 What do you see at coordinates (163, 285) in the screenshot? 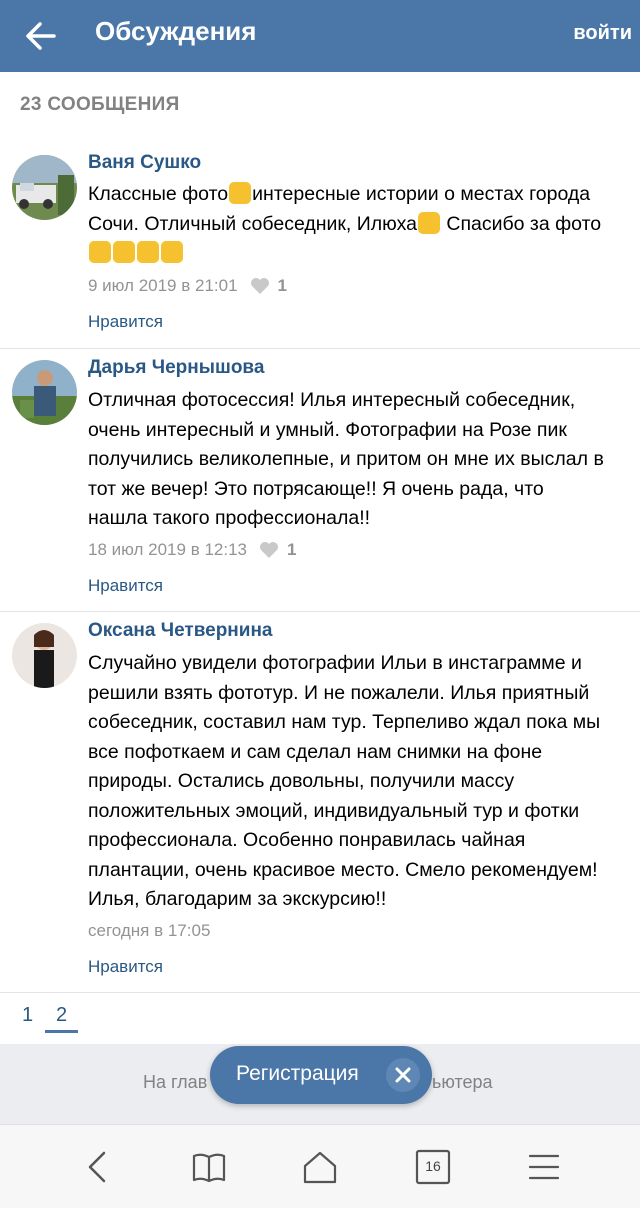
I see `post-date: 9 июл 2019 в 21:01` at bounding box center [163, 285].